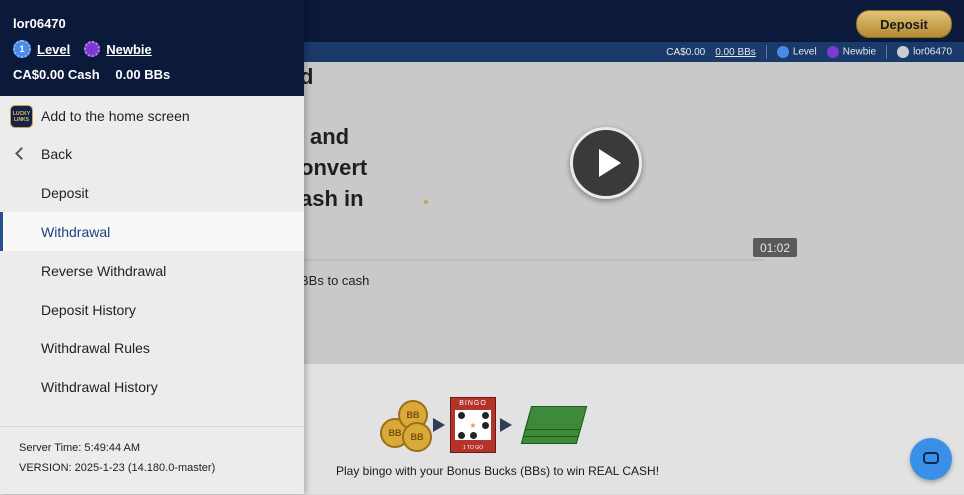  I want to click on menu-item-label: Add to the home screen, so click(115, 116).